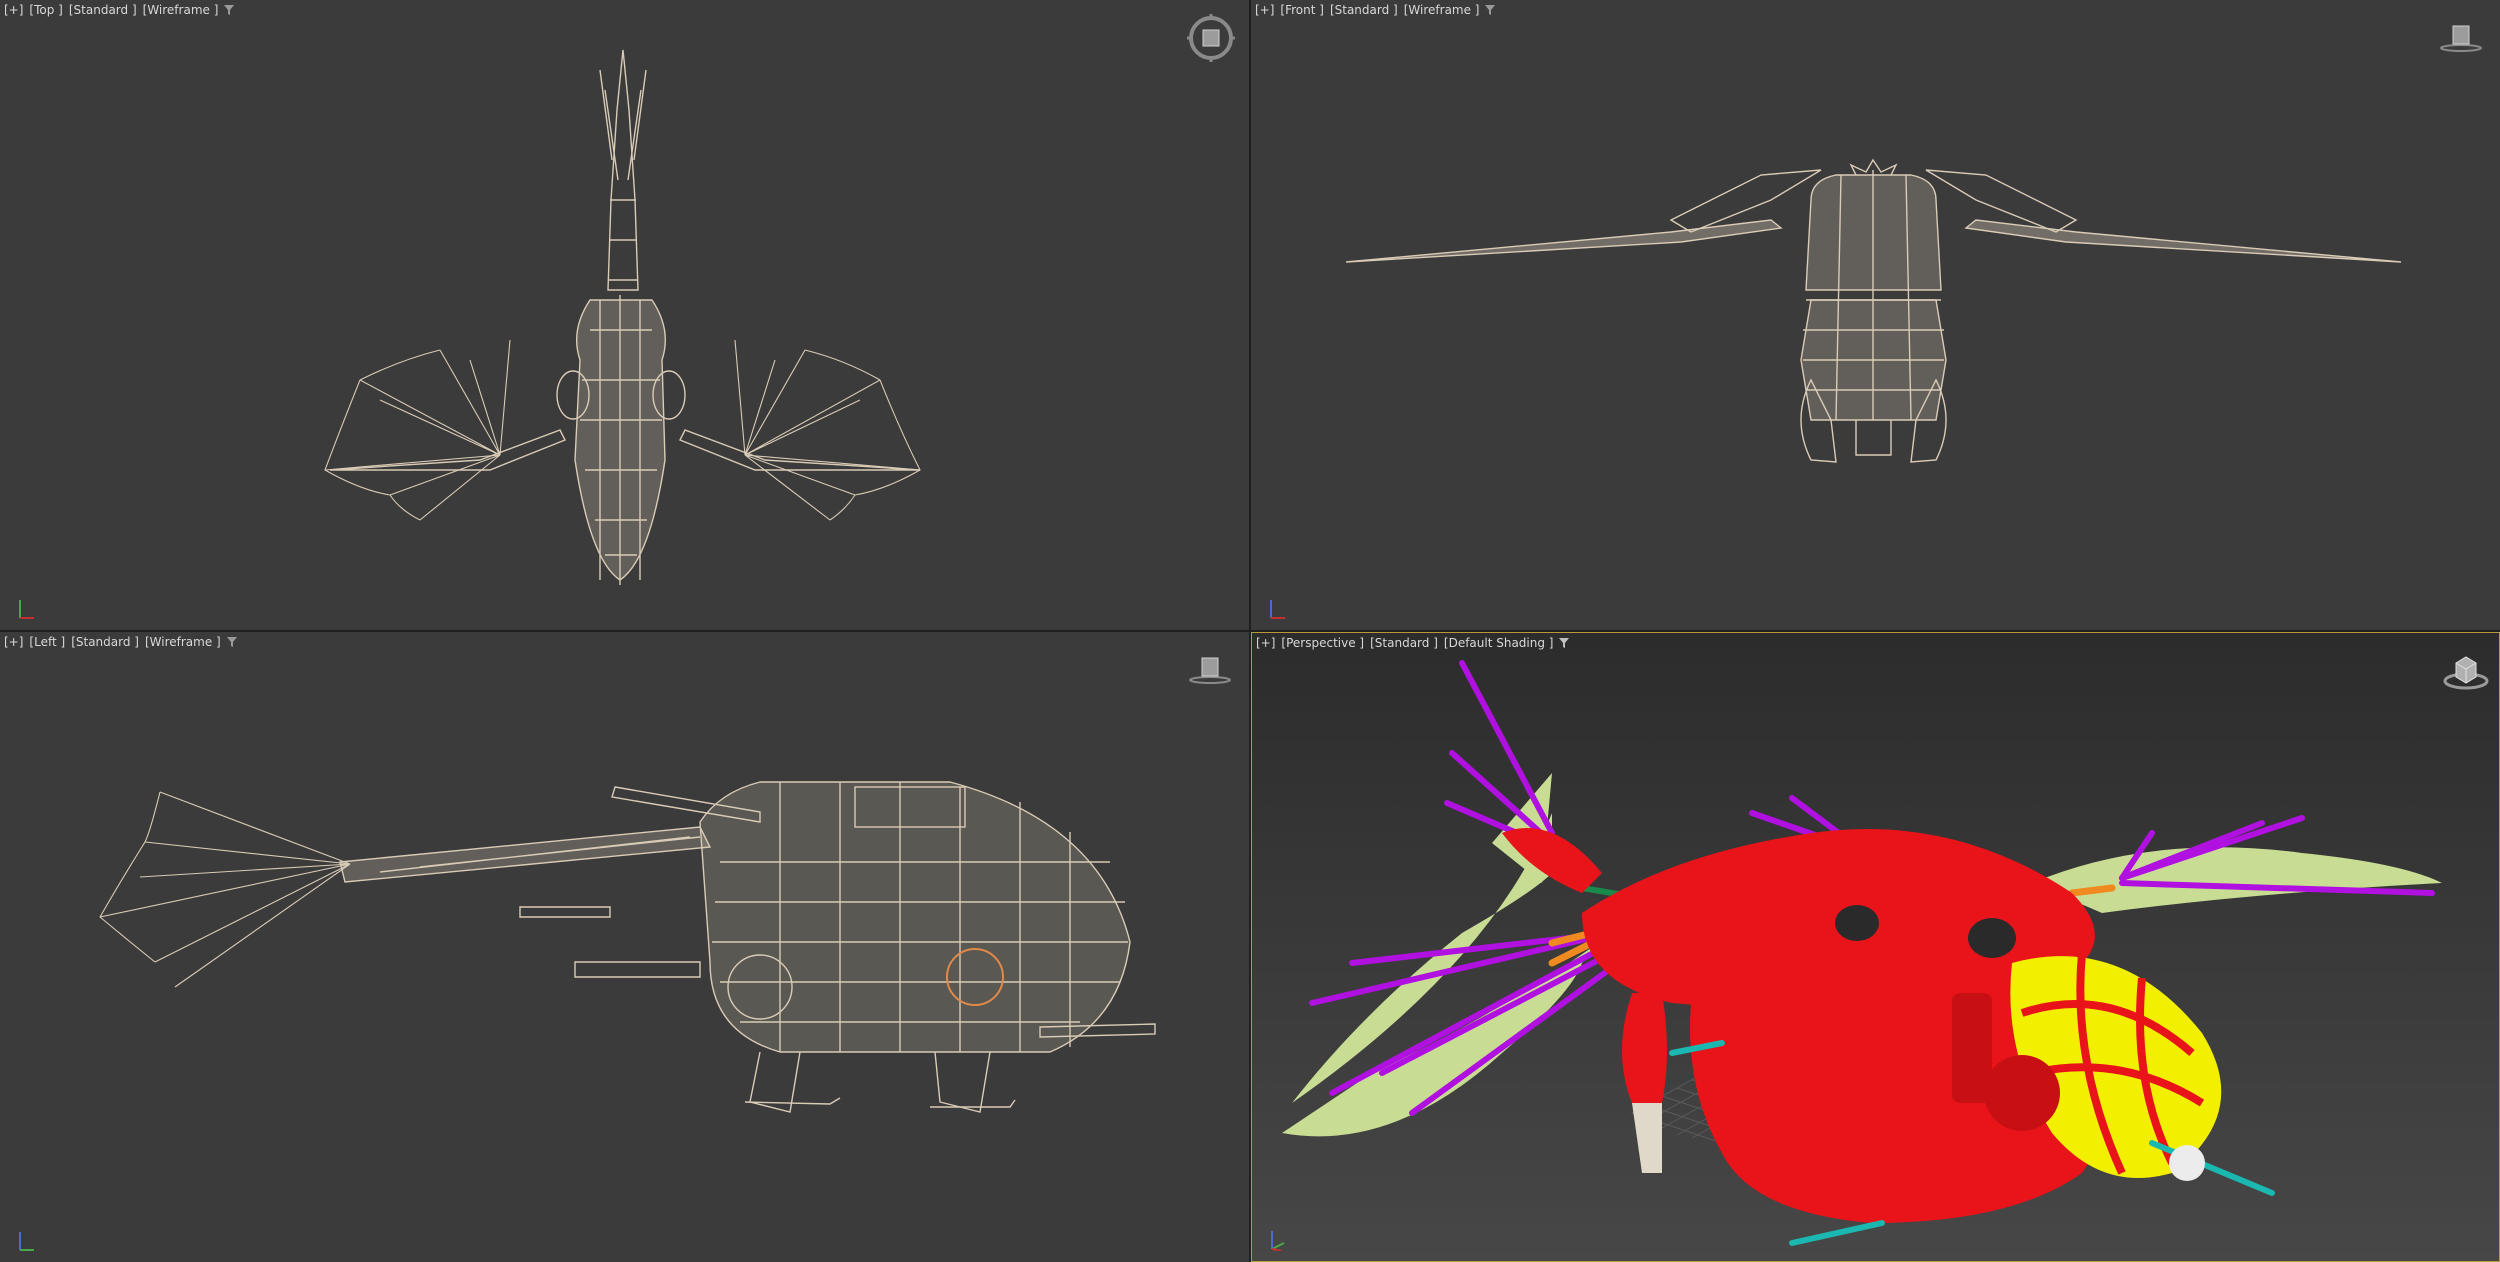 The image size is (2500, 1262). What do you see at coordinates (1499, 643) in the screenshot?
I see `shading-mode-button: [Default Shading ]` at bounding box center [1499, 643].